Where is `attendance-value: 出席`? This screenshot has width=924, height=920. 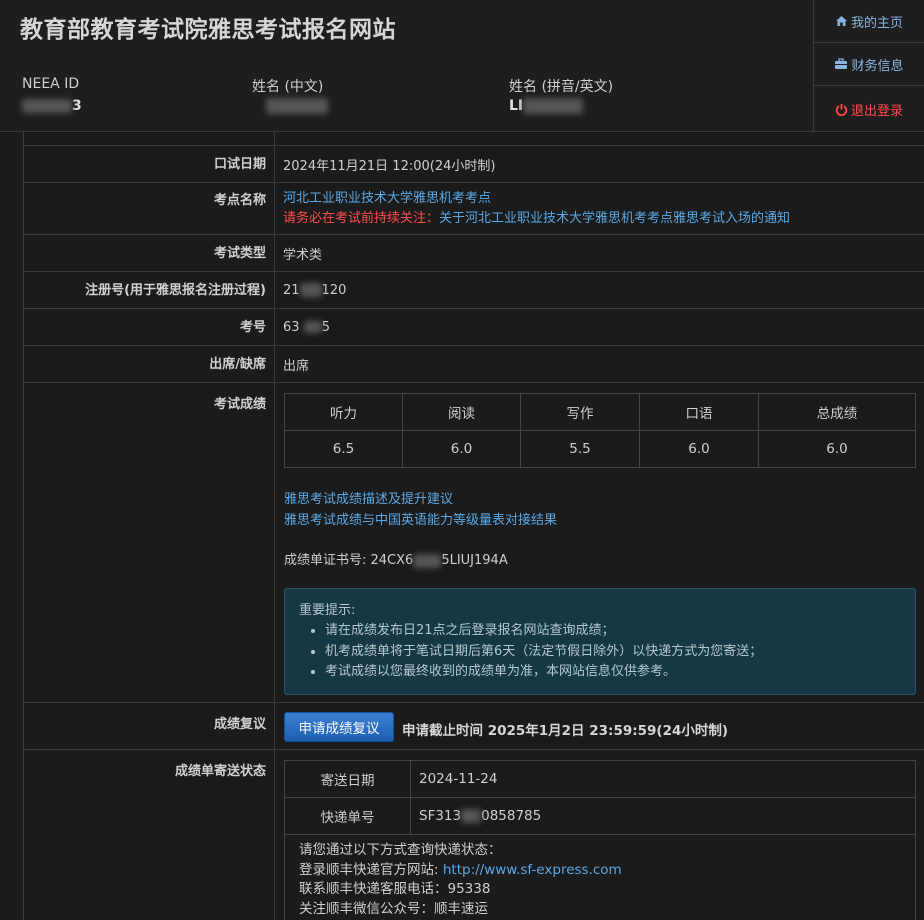 attendance-value: 出席 is located at coordinates (296, 366).